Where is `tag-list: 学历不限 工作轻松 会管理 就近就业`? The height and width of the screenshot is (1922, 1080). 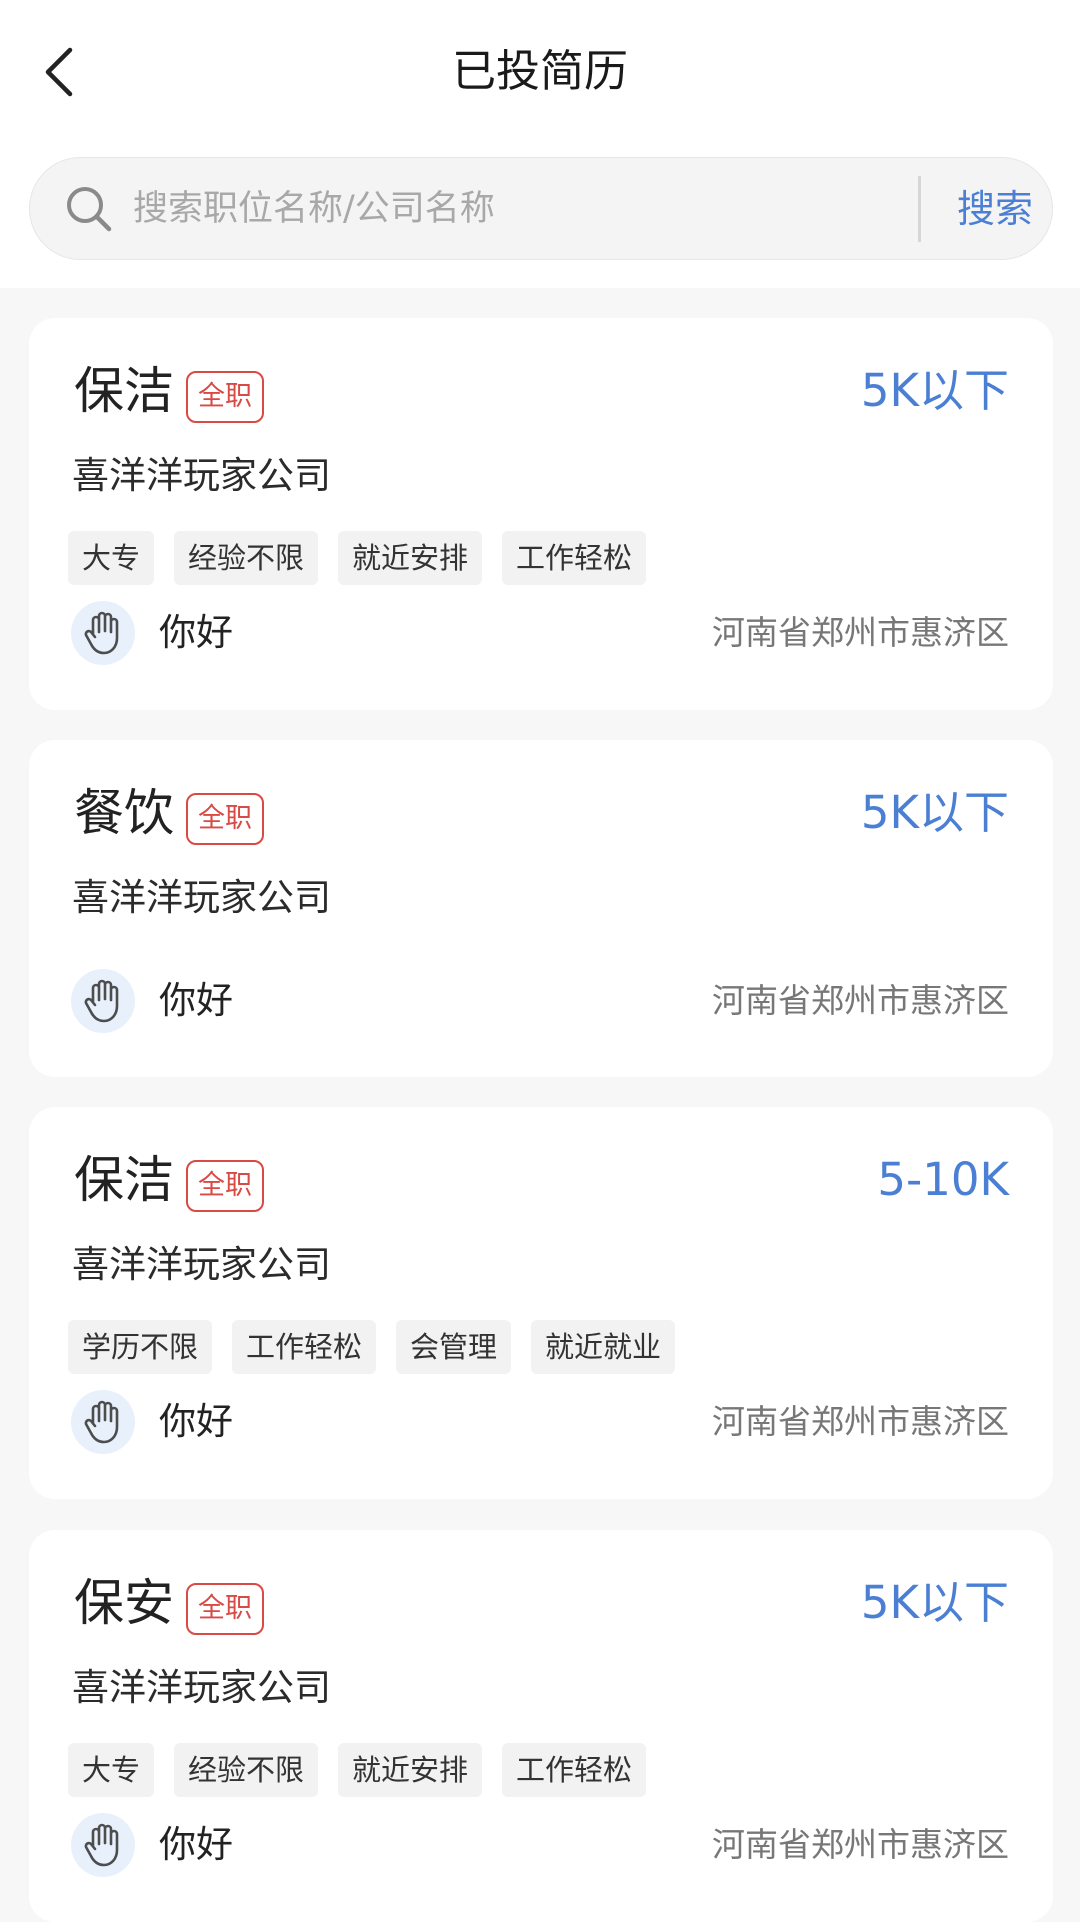
tag-list: 学历不限 工作轻松 会管理 就近就业 is located at coordinates (372, 1347).